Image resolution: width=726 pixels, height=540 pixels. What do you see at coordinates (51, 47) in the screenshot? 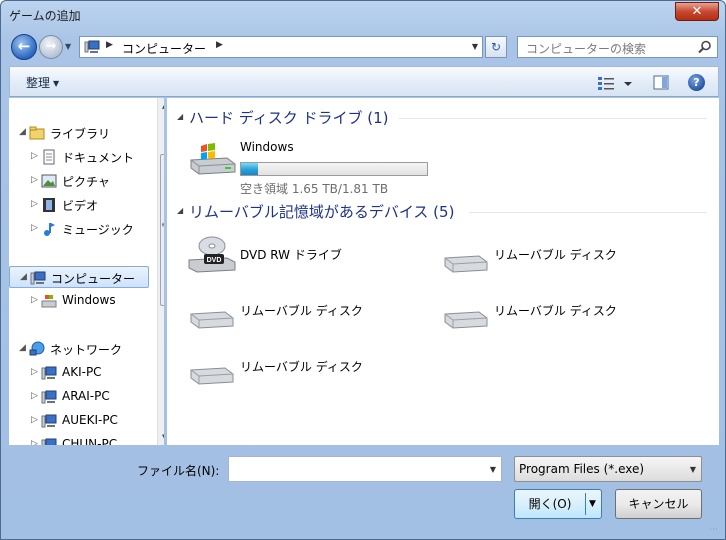
I see `forward-button: →` at bounding box center [51, 47].